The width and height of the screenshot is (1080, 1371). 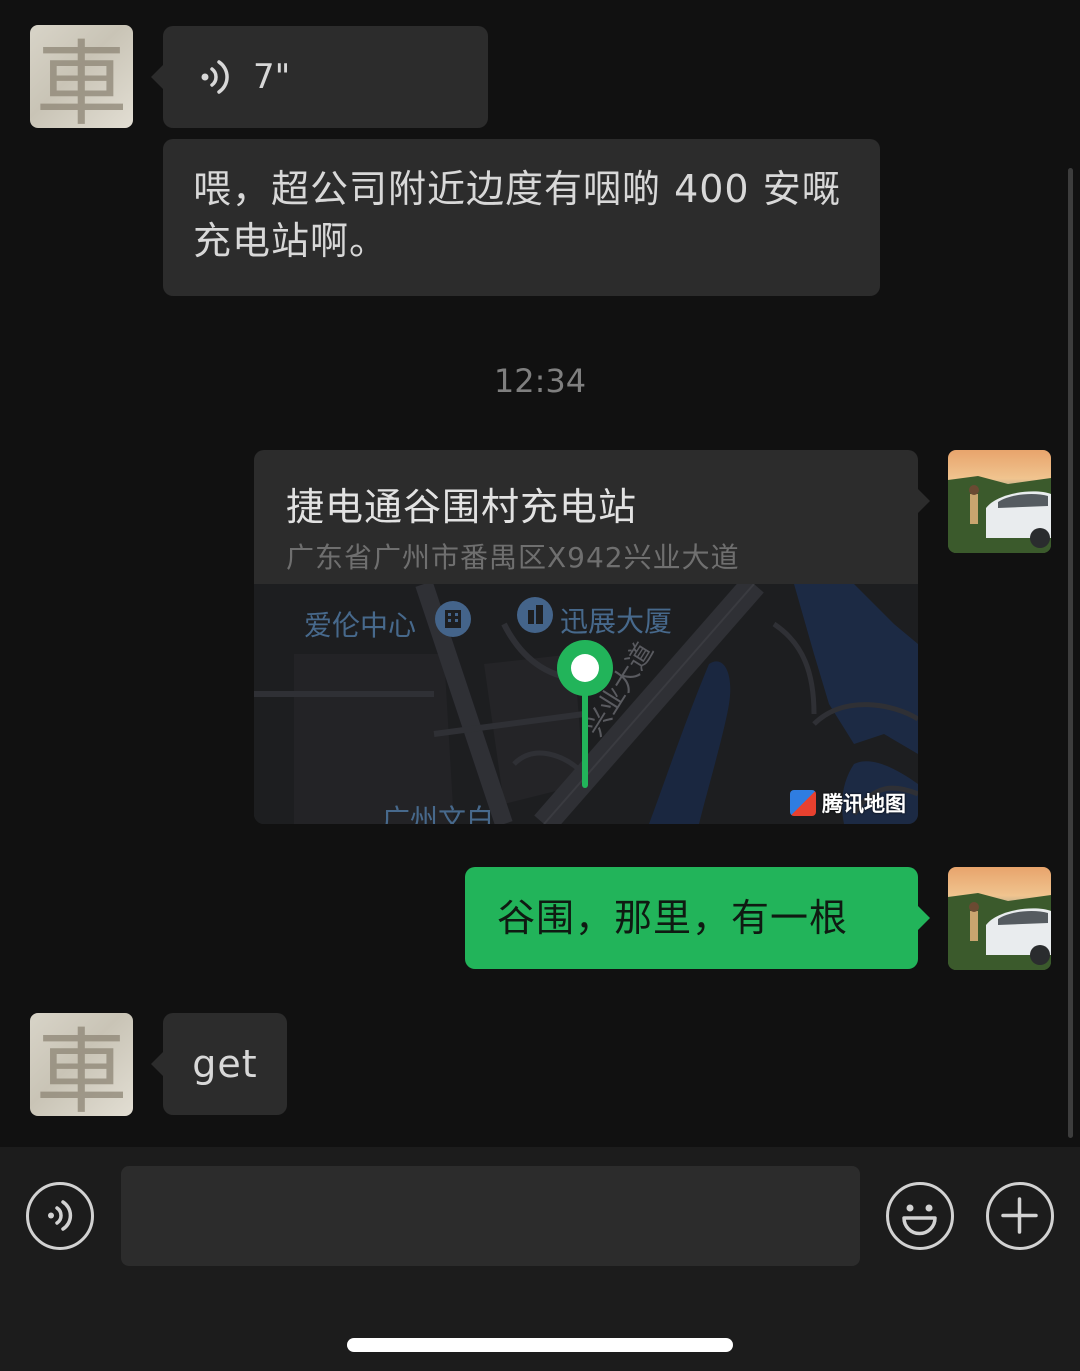 I want to click on map-provider-name: 腾讯地图, so click(x=864, y=804).